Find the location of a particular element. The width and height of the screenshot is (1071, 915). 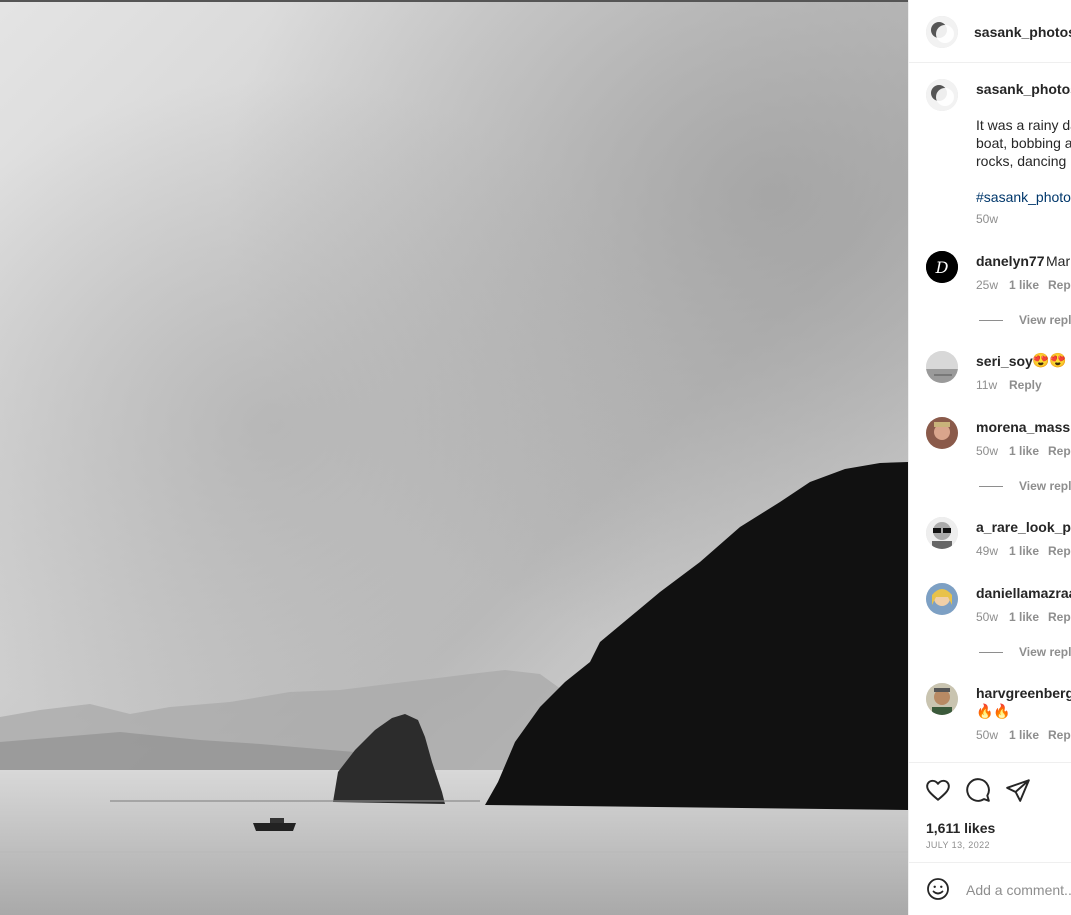

comment-age: 49w is located at coordinates (987, 551).